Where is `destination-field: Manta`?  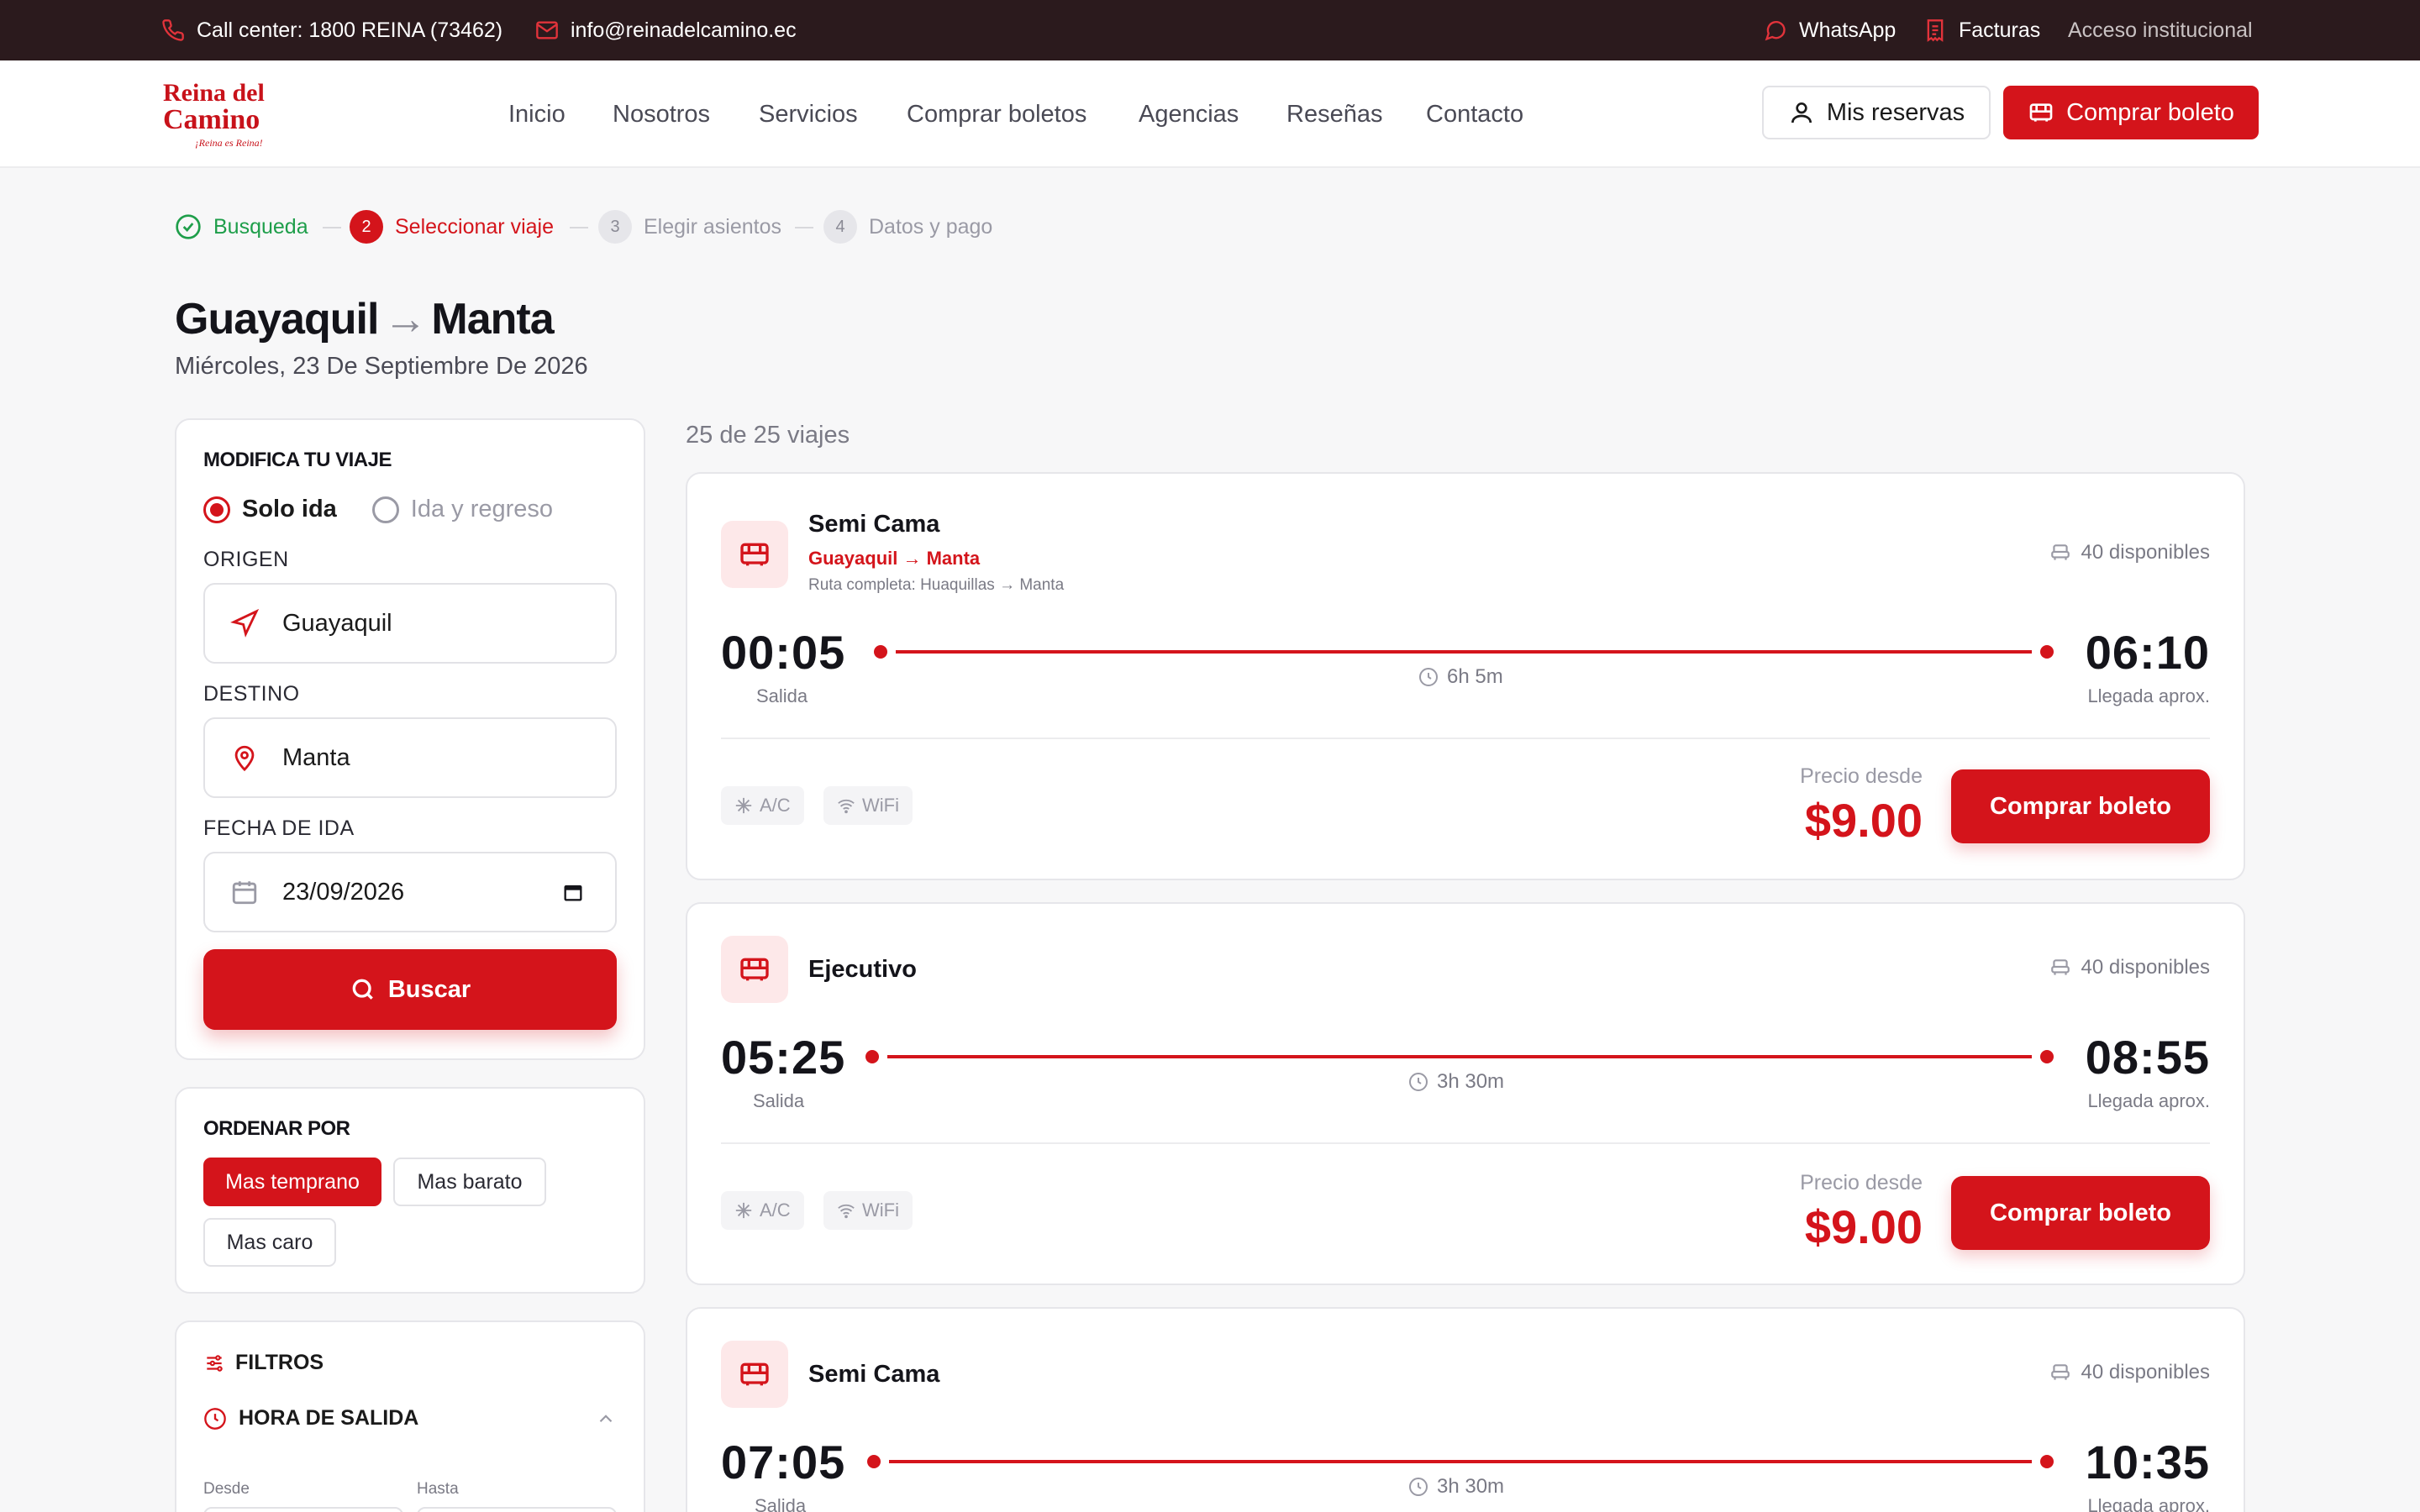
destination-field: Manta is located at coordinates (410, 757).